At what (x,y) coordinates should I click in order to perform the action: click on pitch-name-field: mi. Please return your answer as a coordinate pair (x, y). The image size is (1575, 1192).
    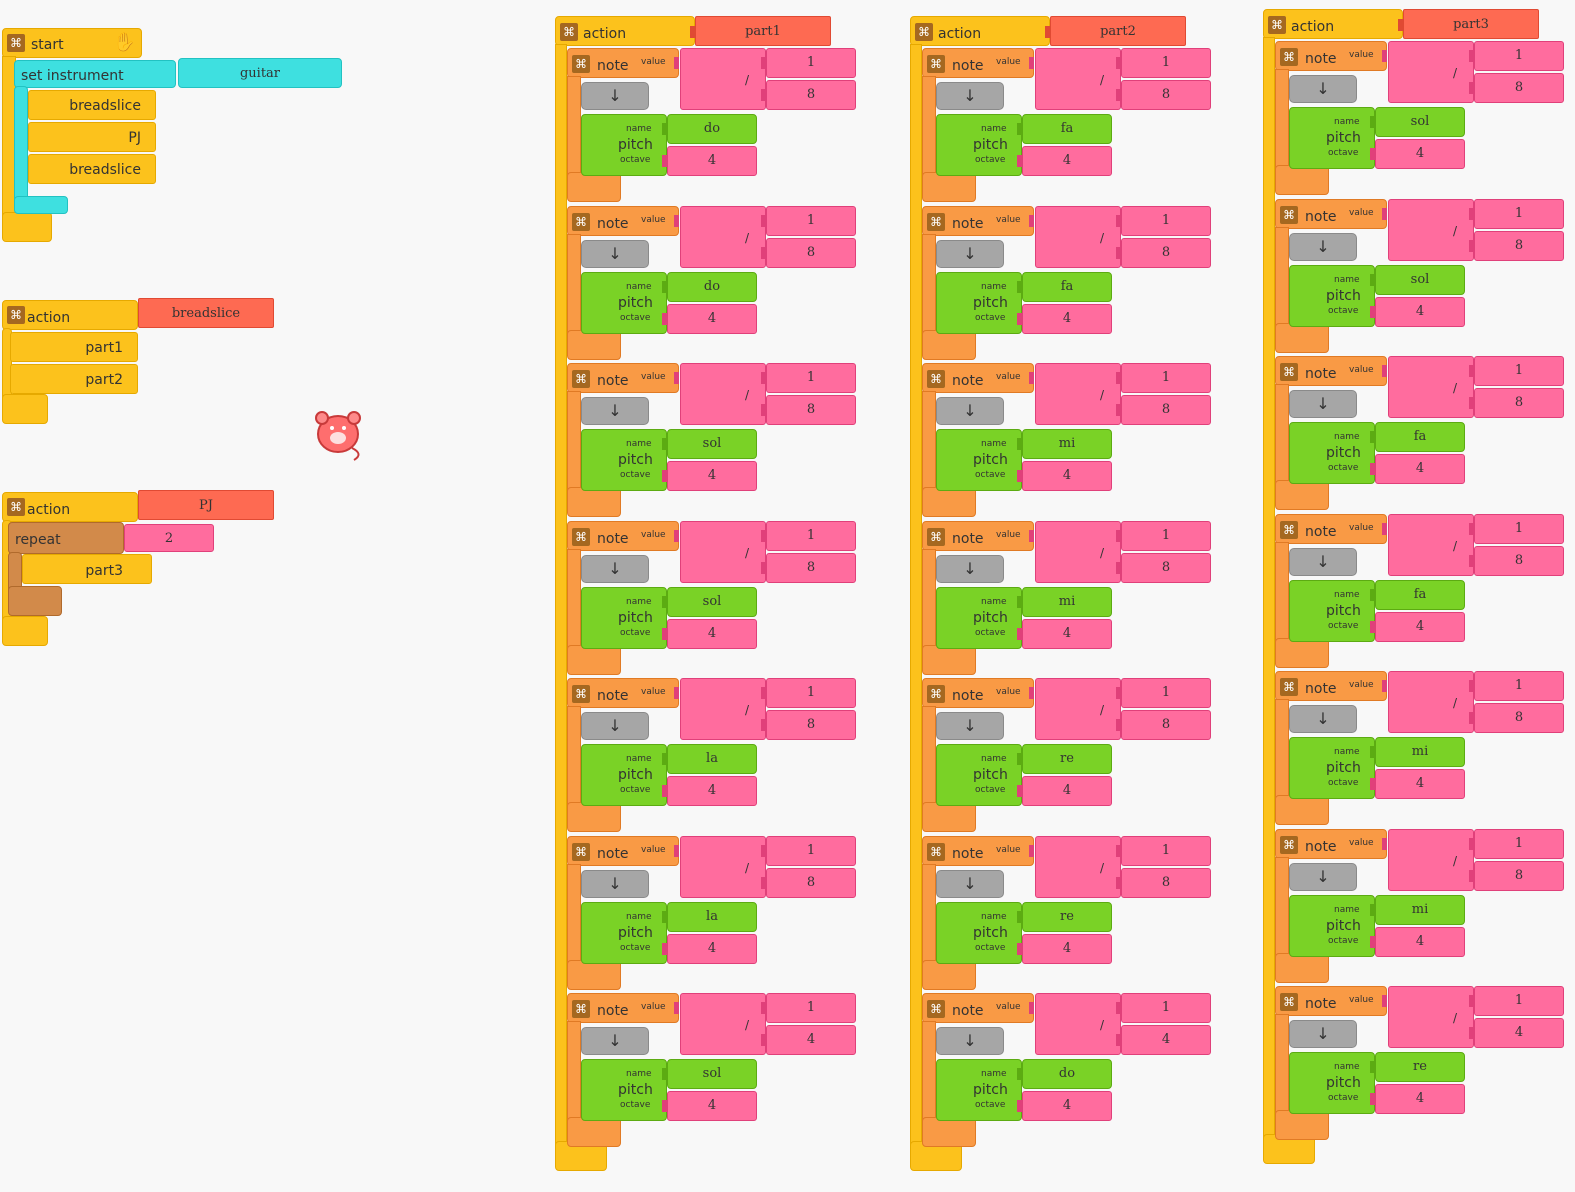
    Looking at the image, I should click on (1417, 909).